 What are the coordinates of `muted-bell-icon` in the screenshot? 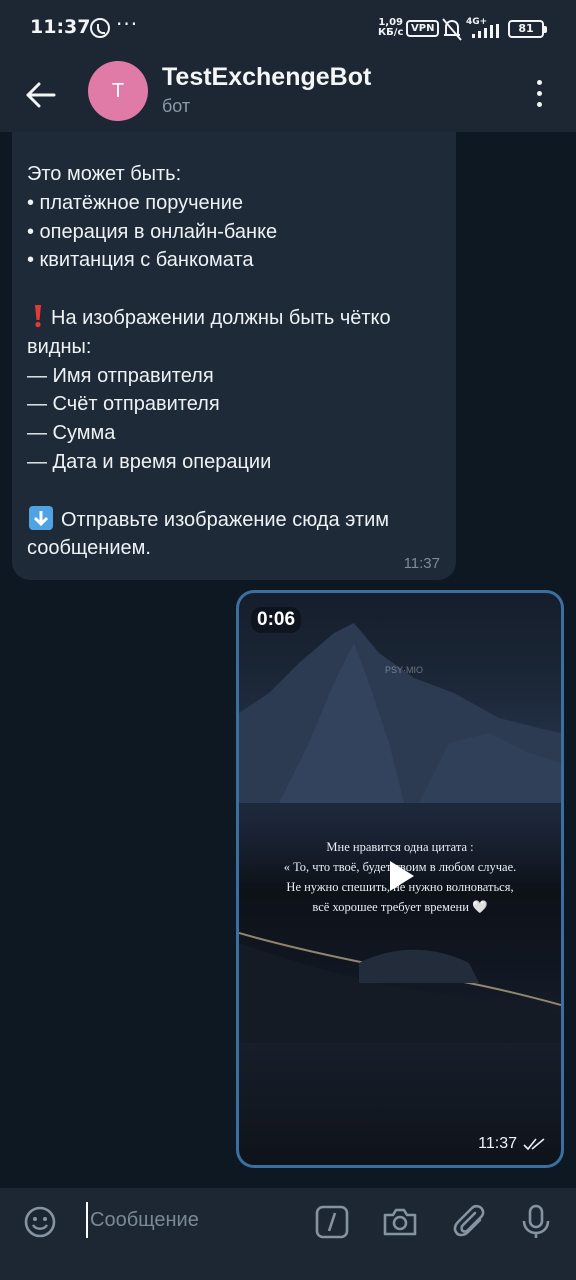 It's located at (452, 29).